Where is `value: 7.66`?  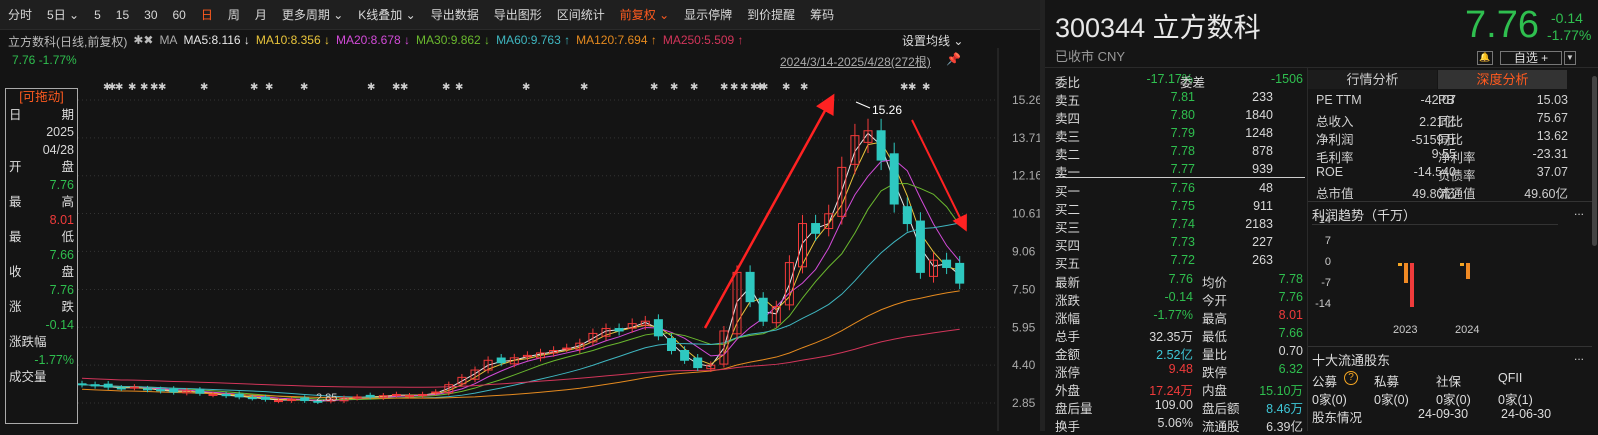
value: 7.66 is located at coordinates (1290, 333).